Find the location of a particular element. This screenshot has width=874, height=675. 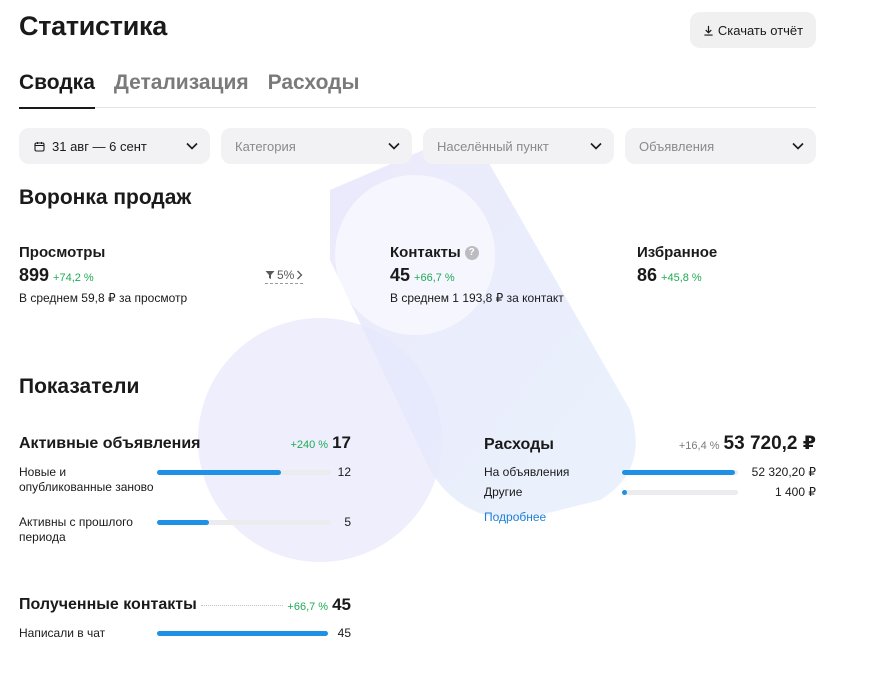

category-placeholder: Категория is located at coordinates (265, 146).